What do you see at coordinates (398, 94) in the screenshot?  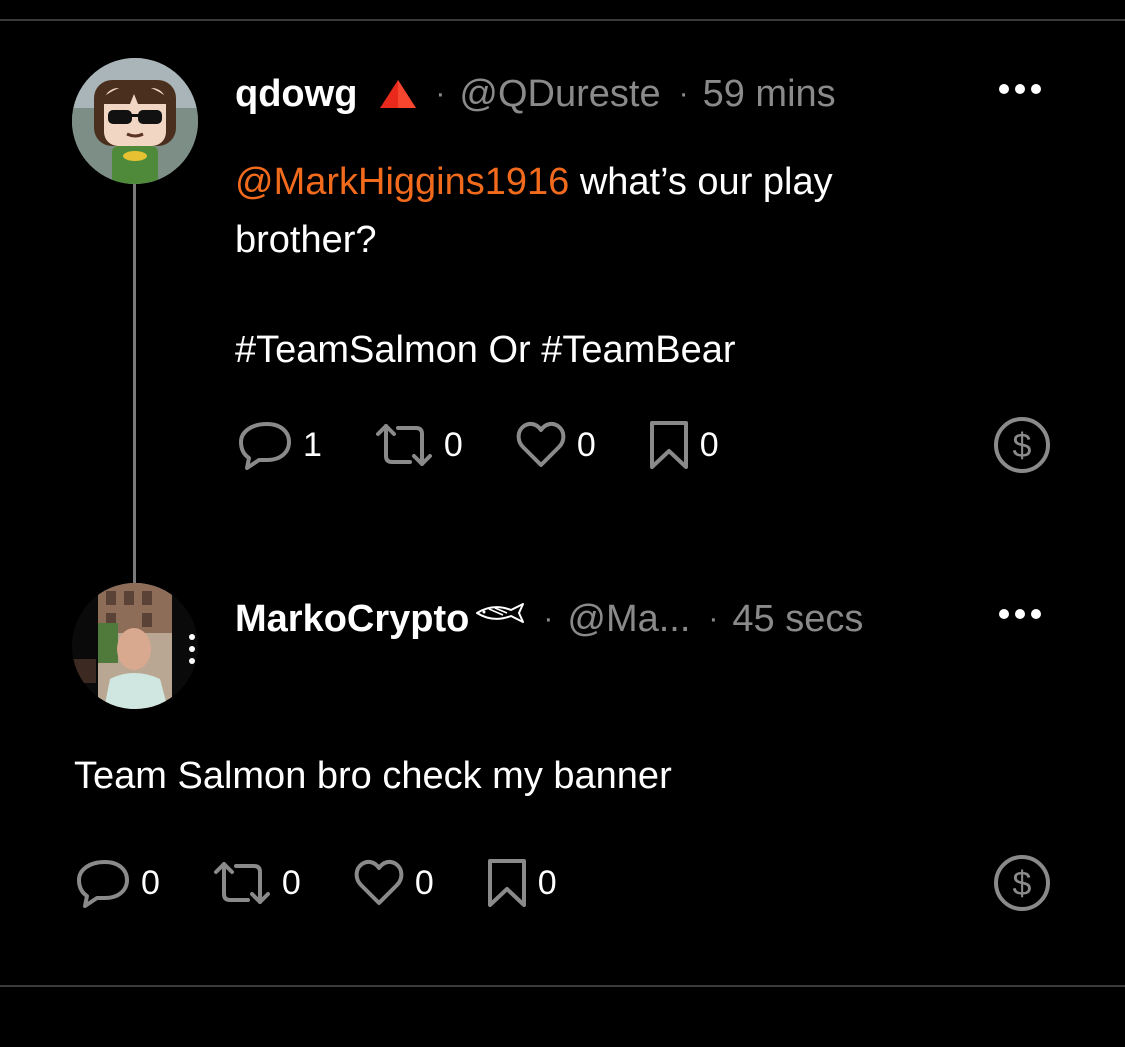 I see `red-triangle-icon` at bounding box center [398, 94].